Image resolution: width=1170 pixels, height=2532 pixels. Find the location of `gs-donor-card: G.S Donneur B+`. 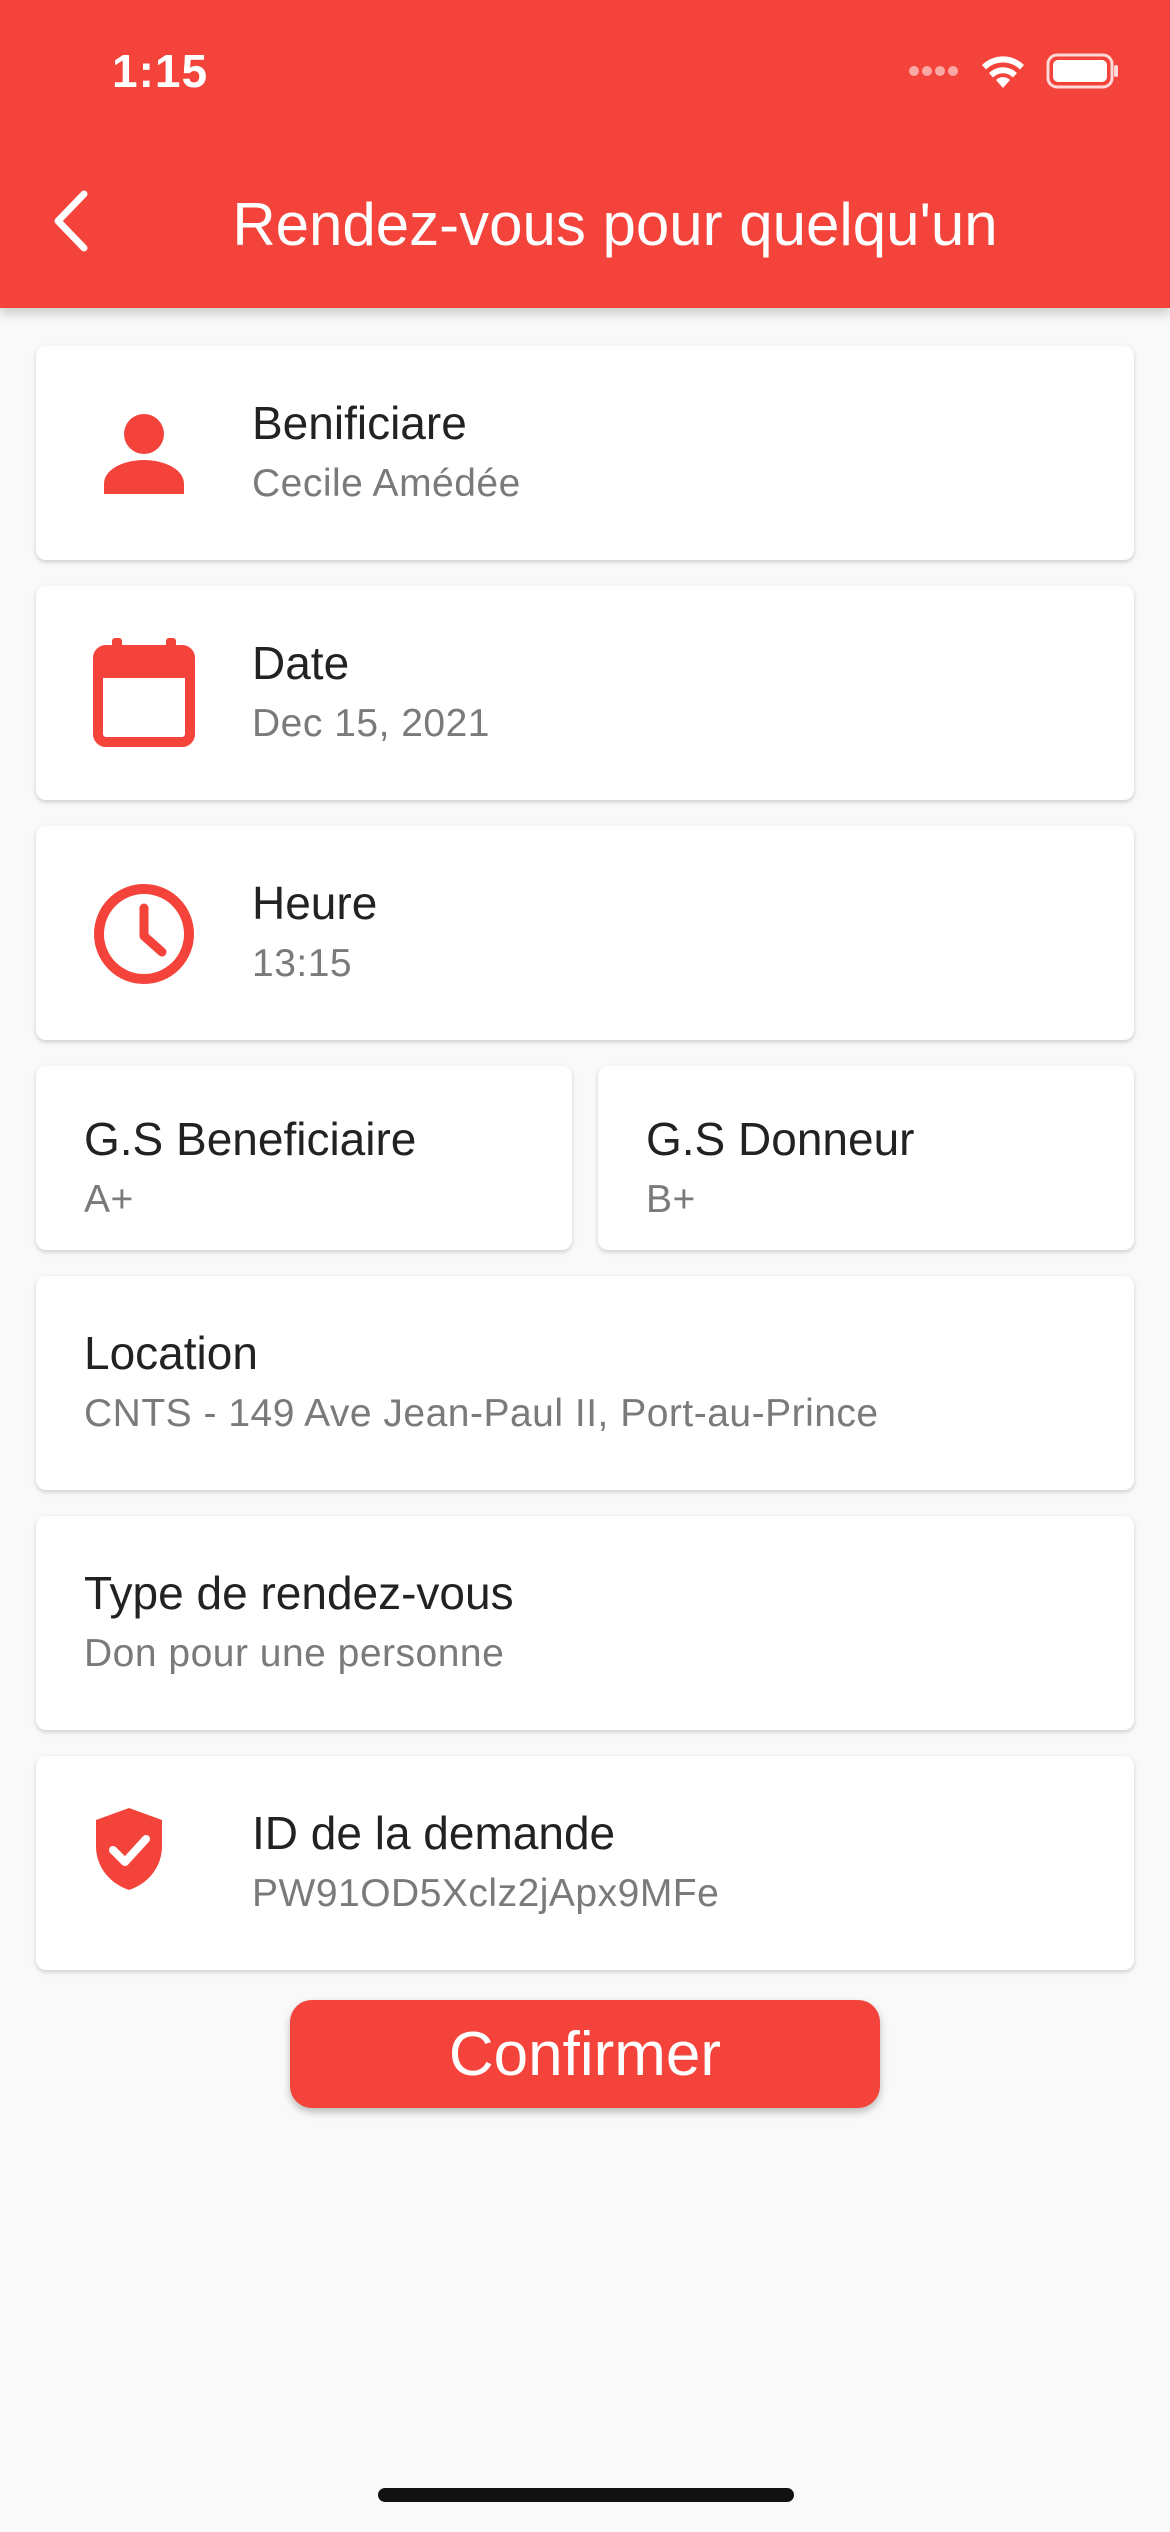

gs-donor-card: G.S Donneur B+ is located at coordinates (866, 1158).